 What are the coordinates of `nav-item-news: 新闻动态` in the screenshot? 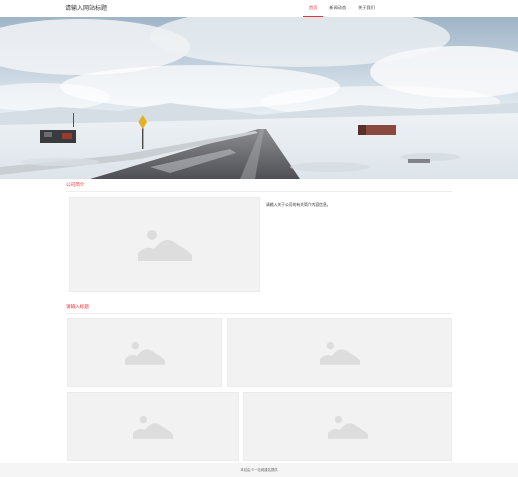 It's located at (337, 8).